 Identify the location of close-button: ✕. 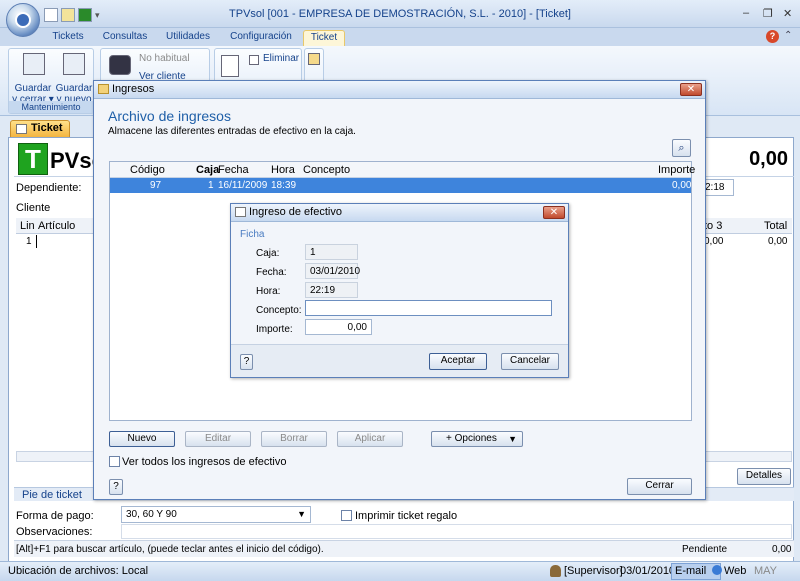
(787, 13).